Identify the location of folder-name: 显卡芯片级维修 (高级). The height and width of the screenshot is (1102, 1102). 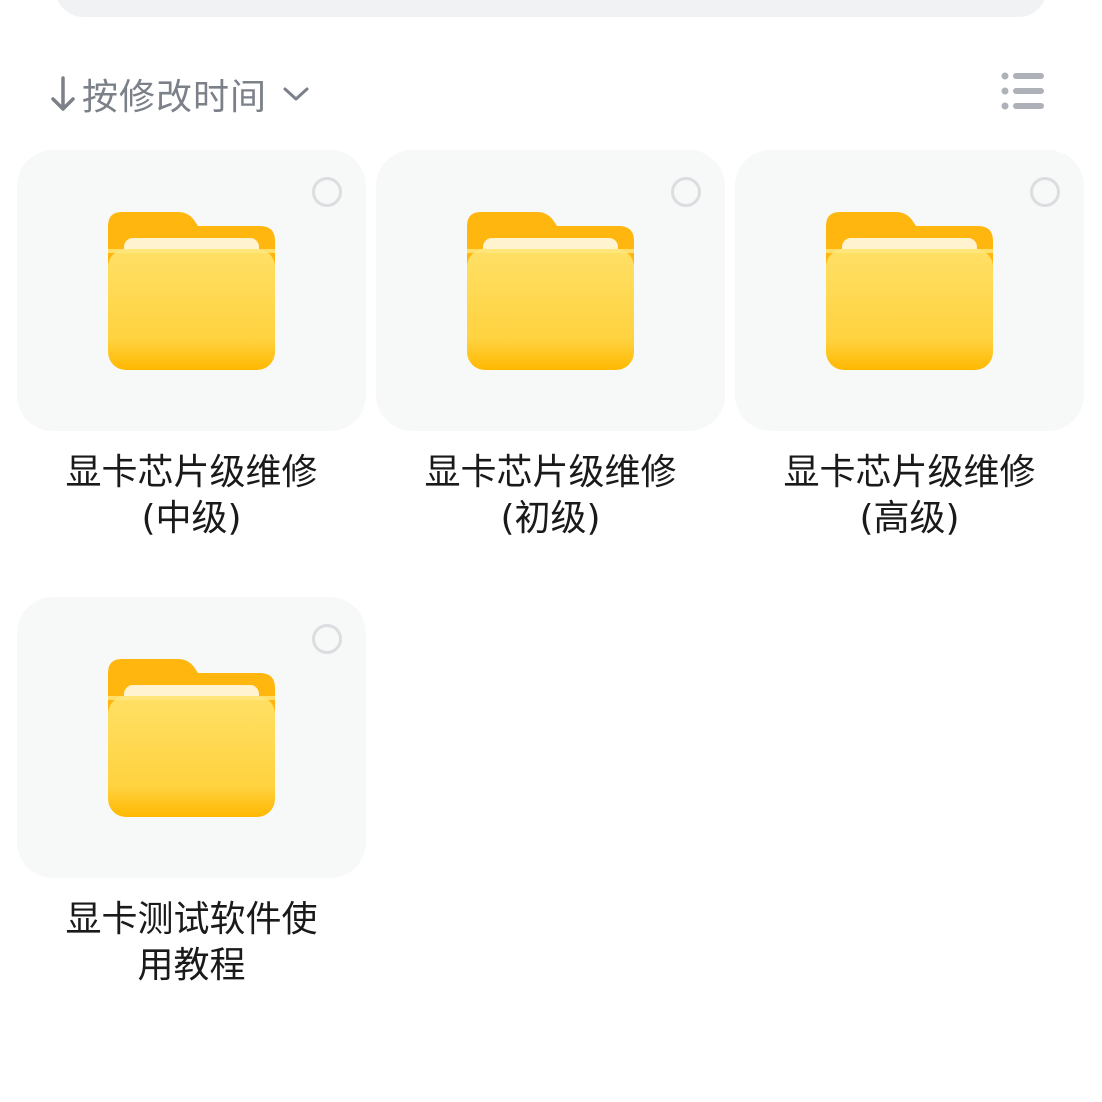
(909, 495).